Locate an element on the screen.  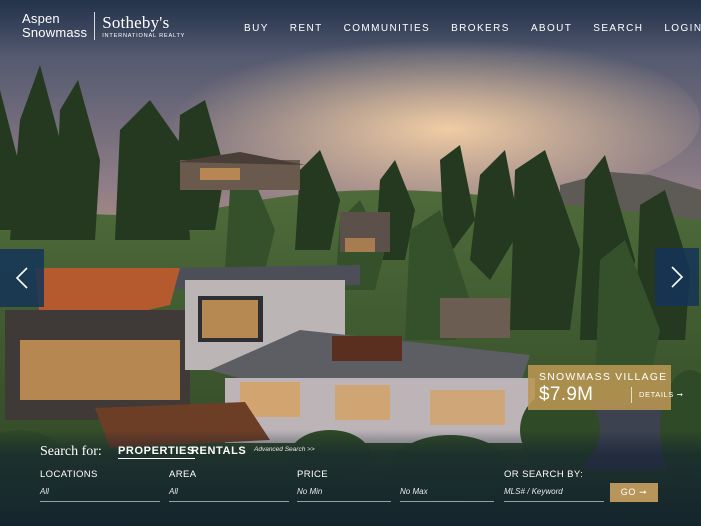
search-for-label: Search for: is located at coordinates (71, 451).